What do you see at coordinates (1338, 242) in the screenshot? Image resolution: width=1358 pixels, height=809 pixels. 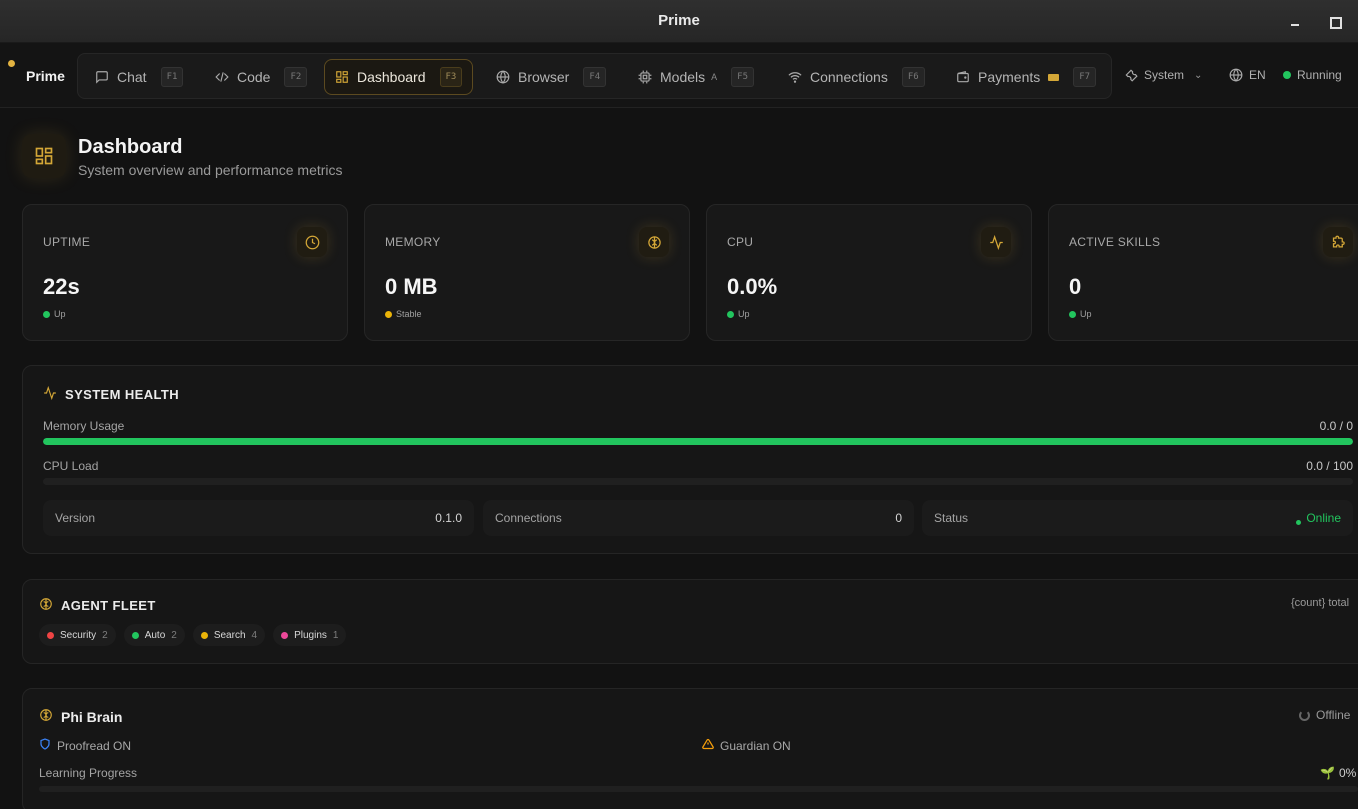 I see `puzzle-icon` at bounding box center [1338, 242].